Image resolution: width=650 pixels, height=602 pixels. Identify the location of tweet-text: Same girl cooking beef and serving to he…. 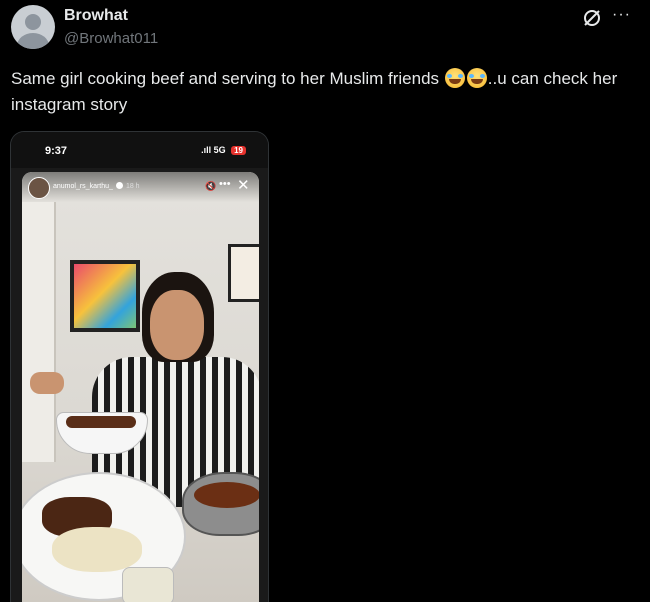
(321, 92).